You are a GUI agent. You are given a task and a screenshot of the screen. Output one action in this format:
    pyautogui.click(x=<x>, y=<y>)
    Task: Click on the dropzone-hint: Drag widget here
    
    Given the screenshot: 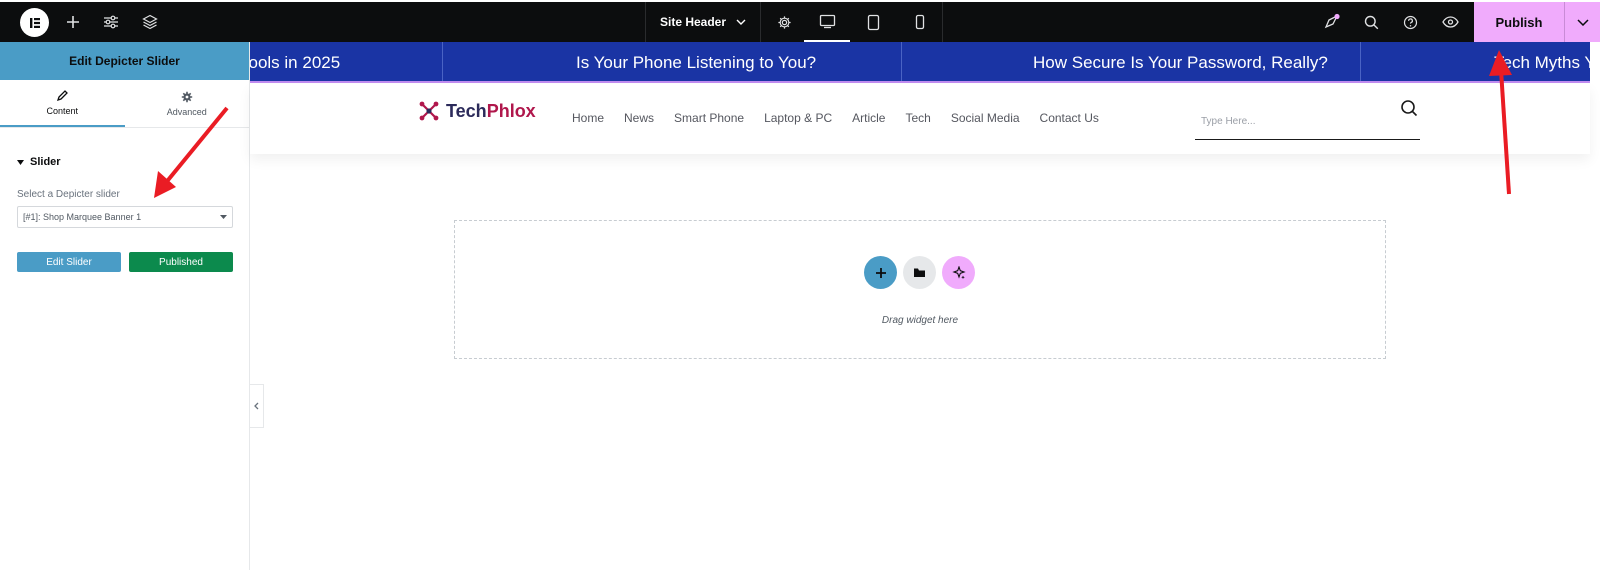 What is the action you would take?
    pyautogui.click(x=920, y=320)
    